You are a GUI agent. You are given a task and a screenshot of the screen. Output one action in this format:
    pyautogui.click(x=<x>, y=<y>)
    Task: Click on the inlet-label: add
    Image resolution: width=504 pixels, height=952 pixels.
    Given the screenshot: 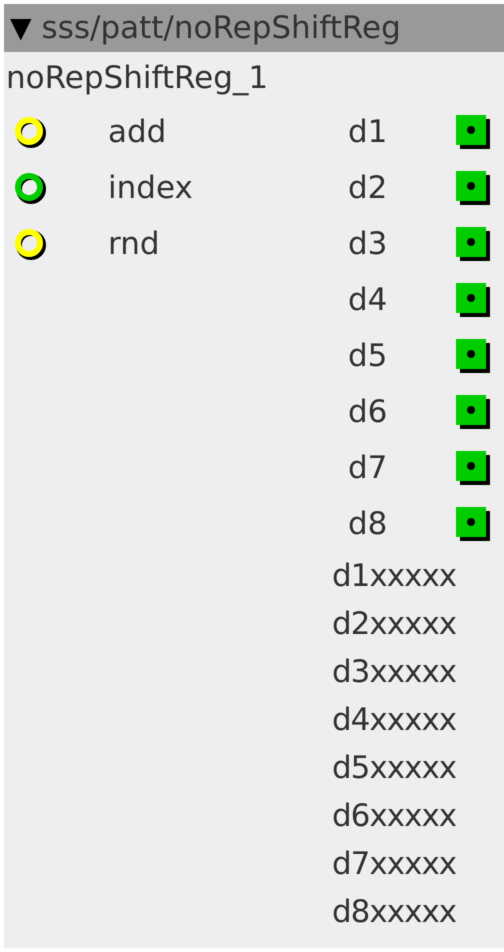 What is the action you would take?
    pyautogui.click(x=137, y=132)
    